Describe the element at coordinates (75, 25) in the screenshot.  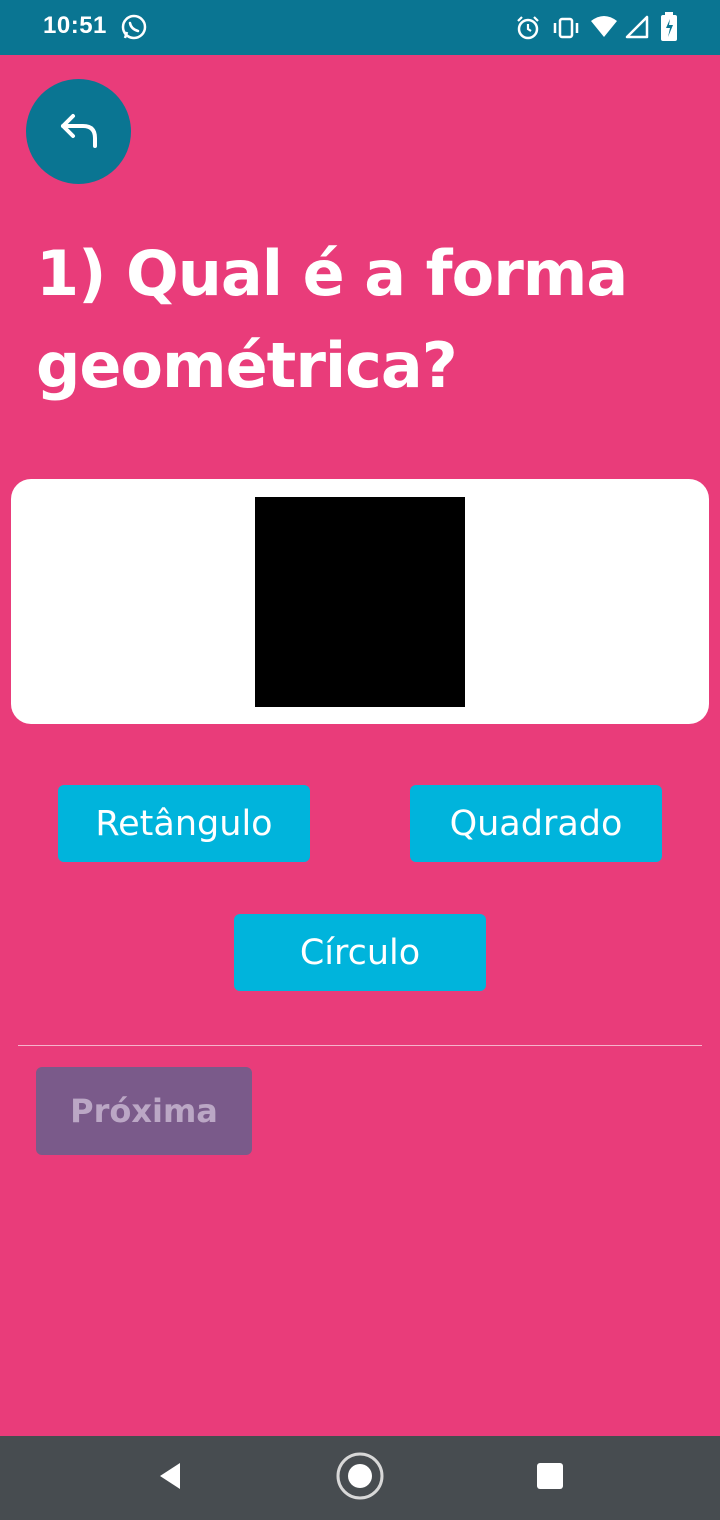
I see `status-time: 10:51` at that location.